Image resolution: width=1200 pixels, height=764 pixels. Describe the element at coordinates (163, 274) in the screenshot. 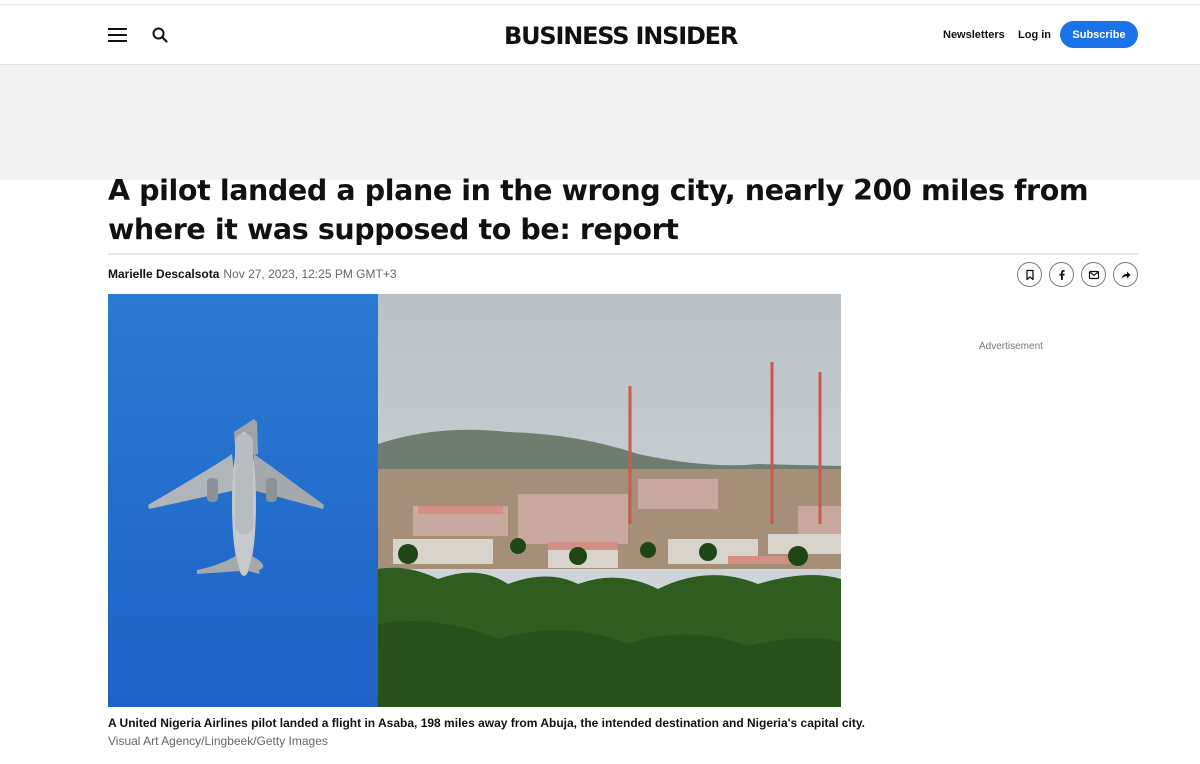

I see `author-link: Marielle Descalsota` at that location.